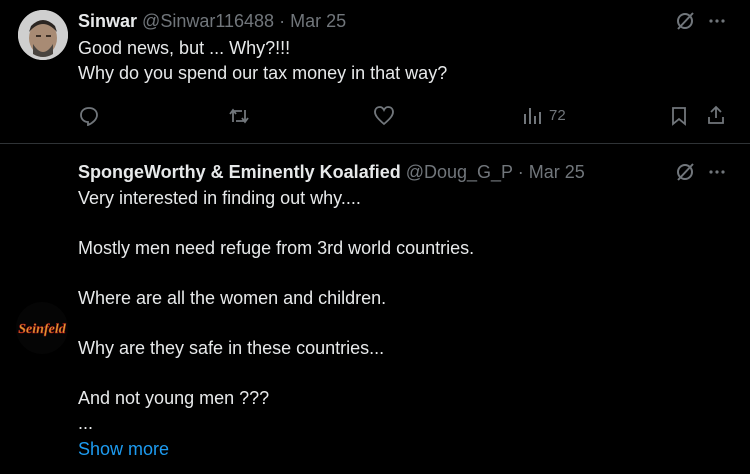 The height and width of the screenshot is (474, 750). What do you see at coordinates (239, 172) in the screenshot?
I see `display-name: SpongeWorthy & Eminently Koalafied` at bounding box center [239, 172].